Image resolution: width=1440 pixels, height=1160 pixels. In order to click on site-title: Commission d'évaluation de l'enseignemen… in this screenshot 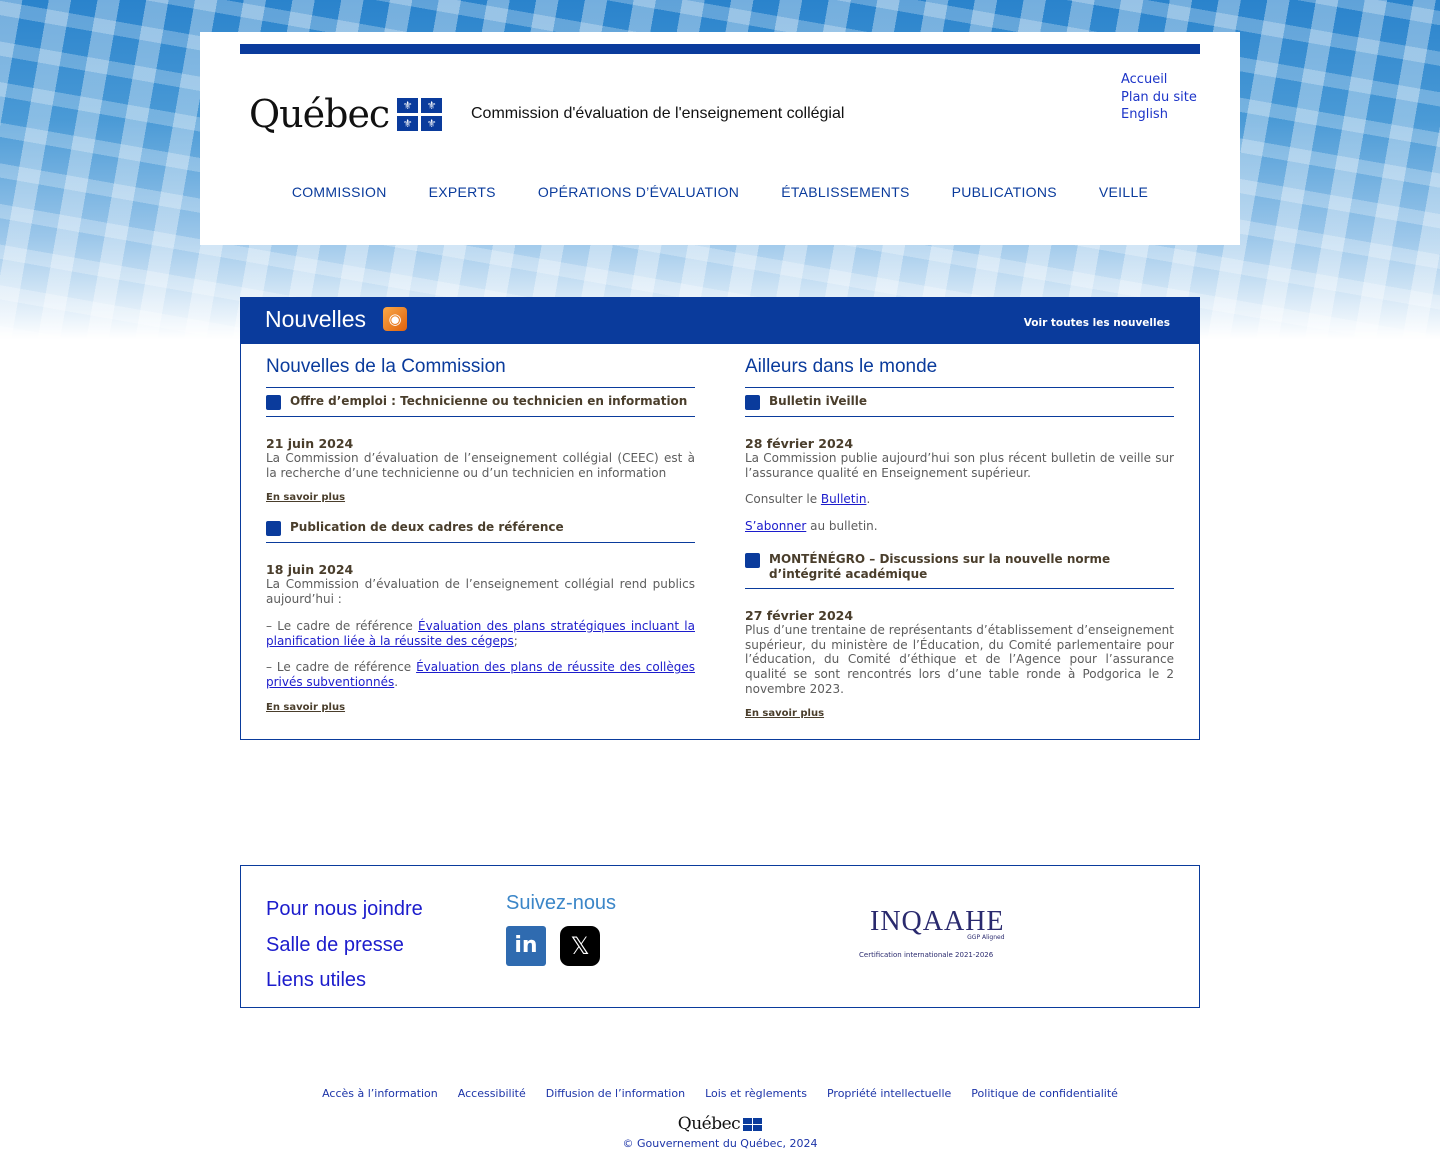, I will do `click(658, 113)`.